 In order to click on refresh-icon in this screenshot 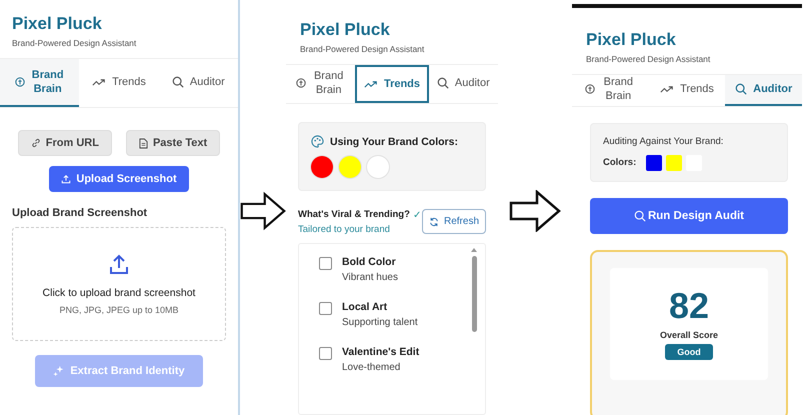, I will do `click(433, 221)`.